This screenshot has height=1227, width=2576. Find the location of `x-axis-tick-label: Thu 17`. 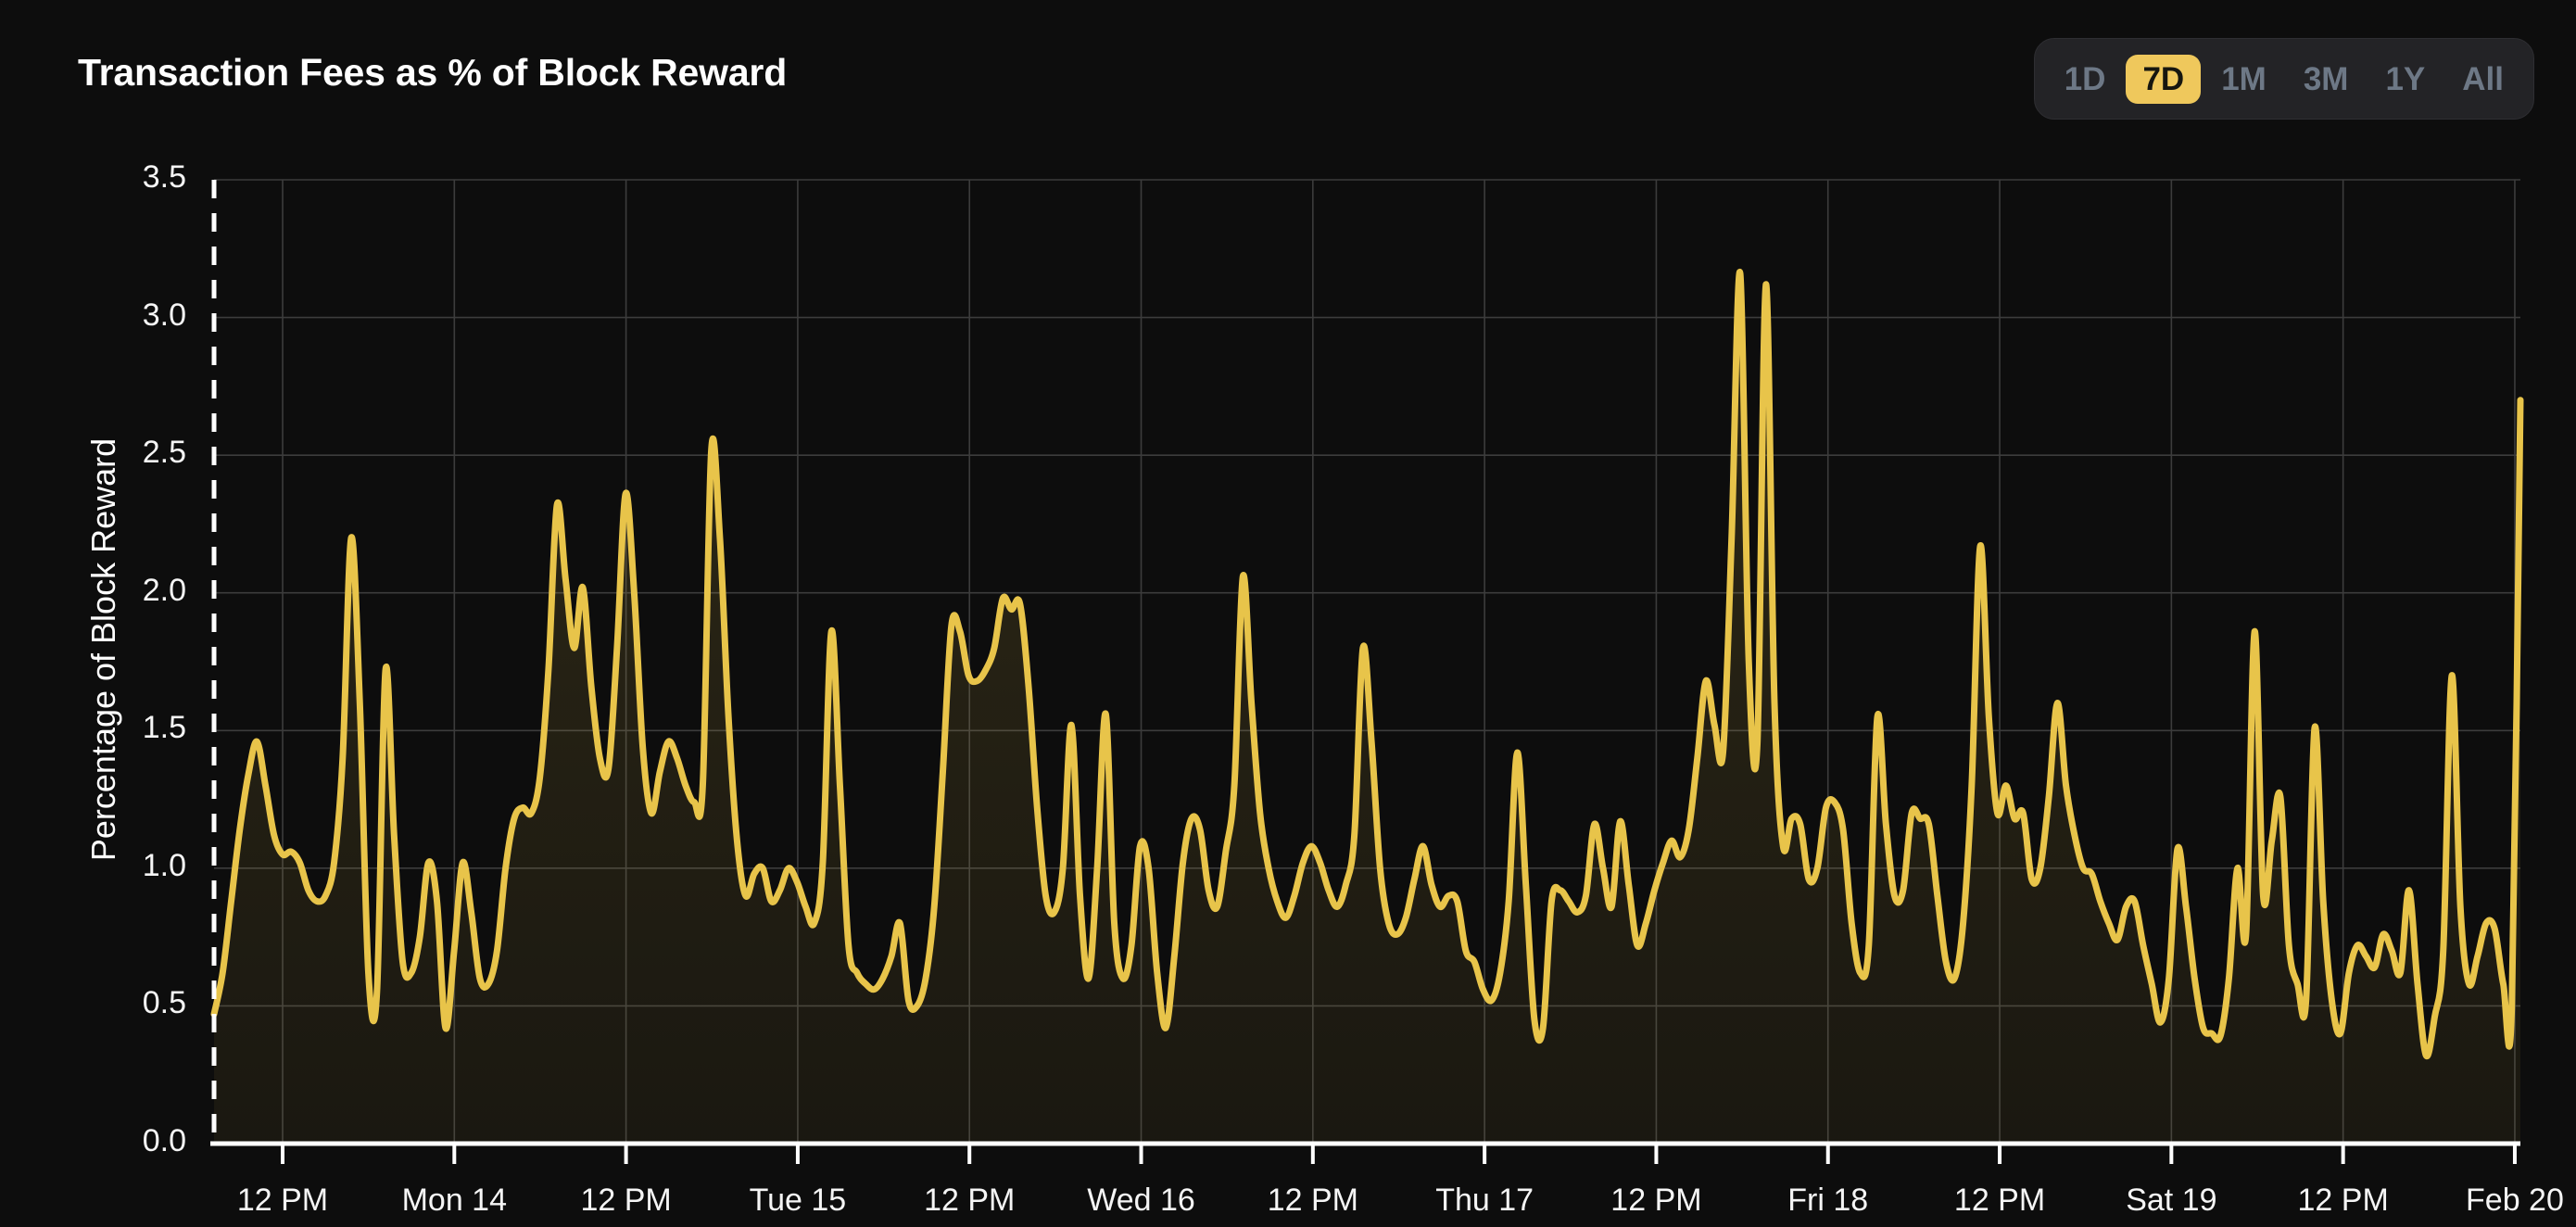

x-axis-tick-label: Thu 17 is located at coordinates (1484, 1201).